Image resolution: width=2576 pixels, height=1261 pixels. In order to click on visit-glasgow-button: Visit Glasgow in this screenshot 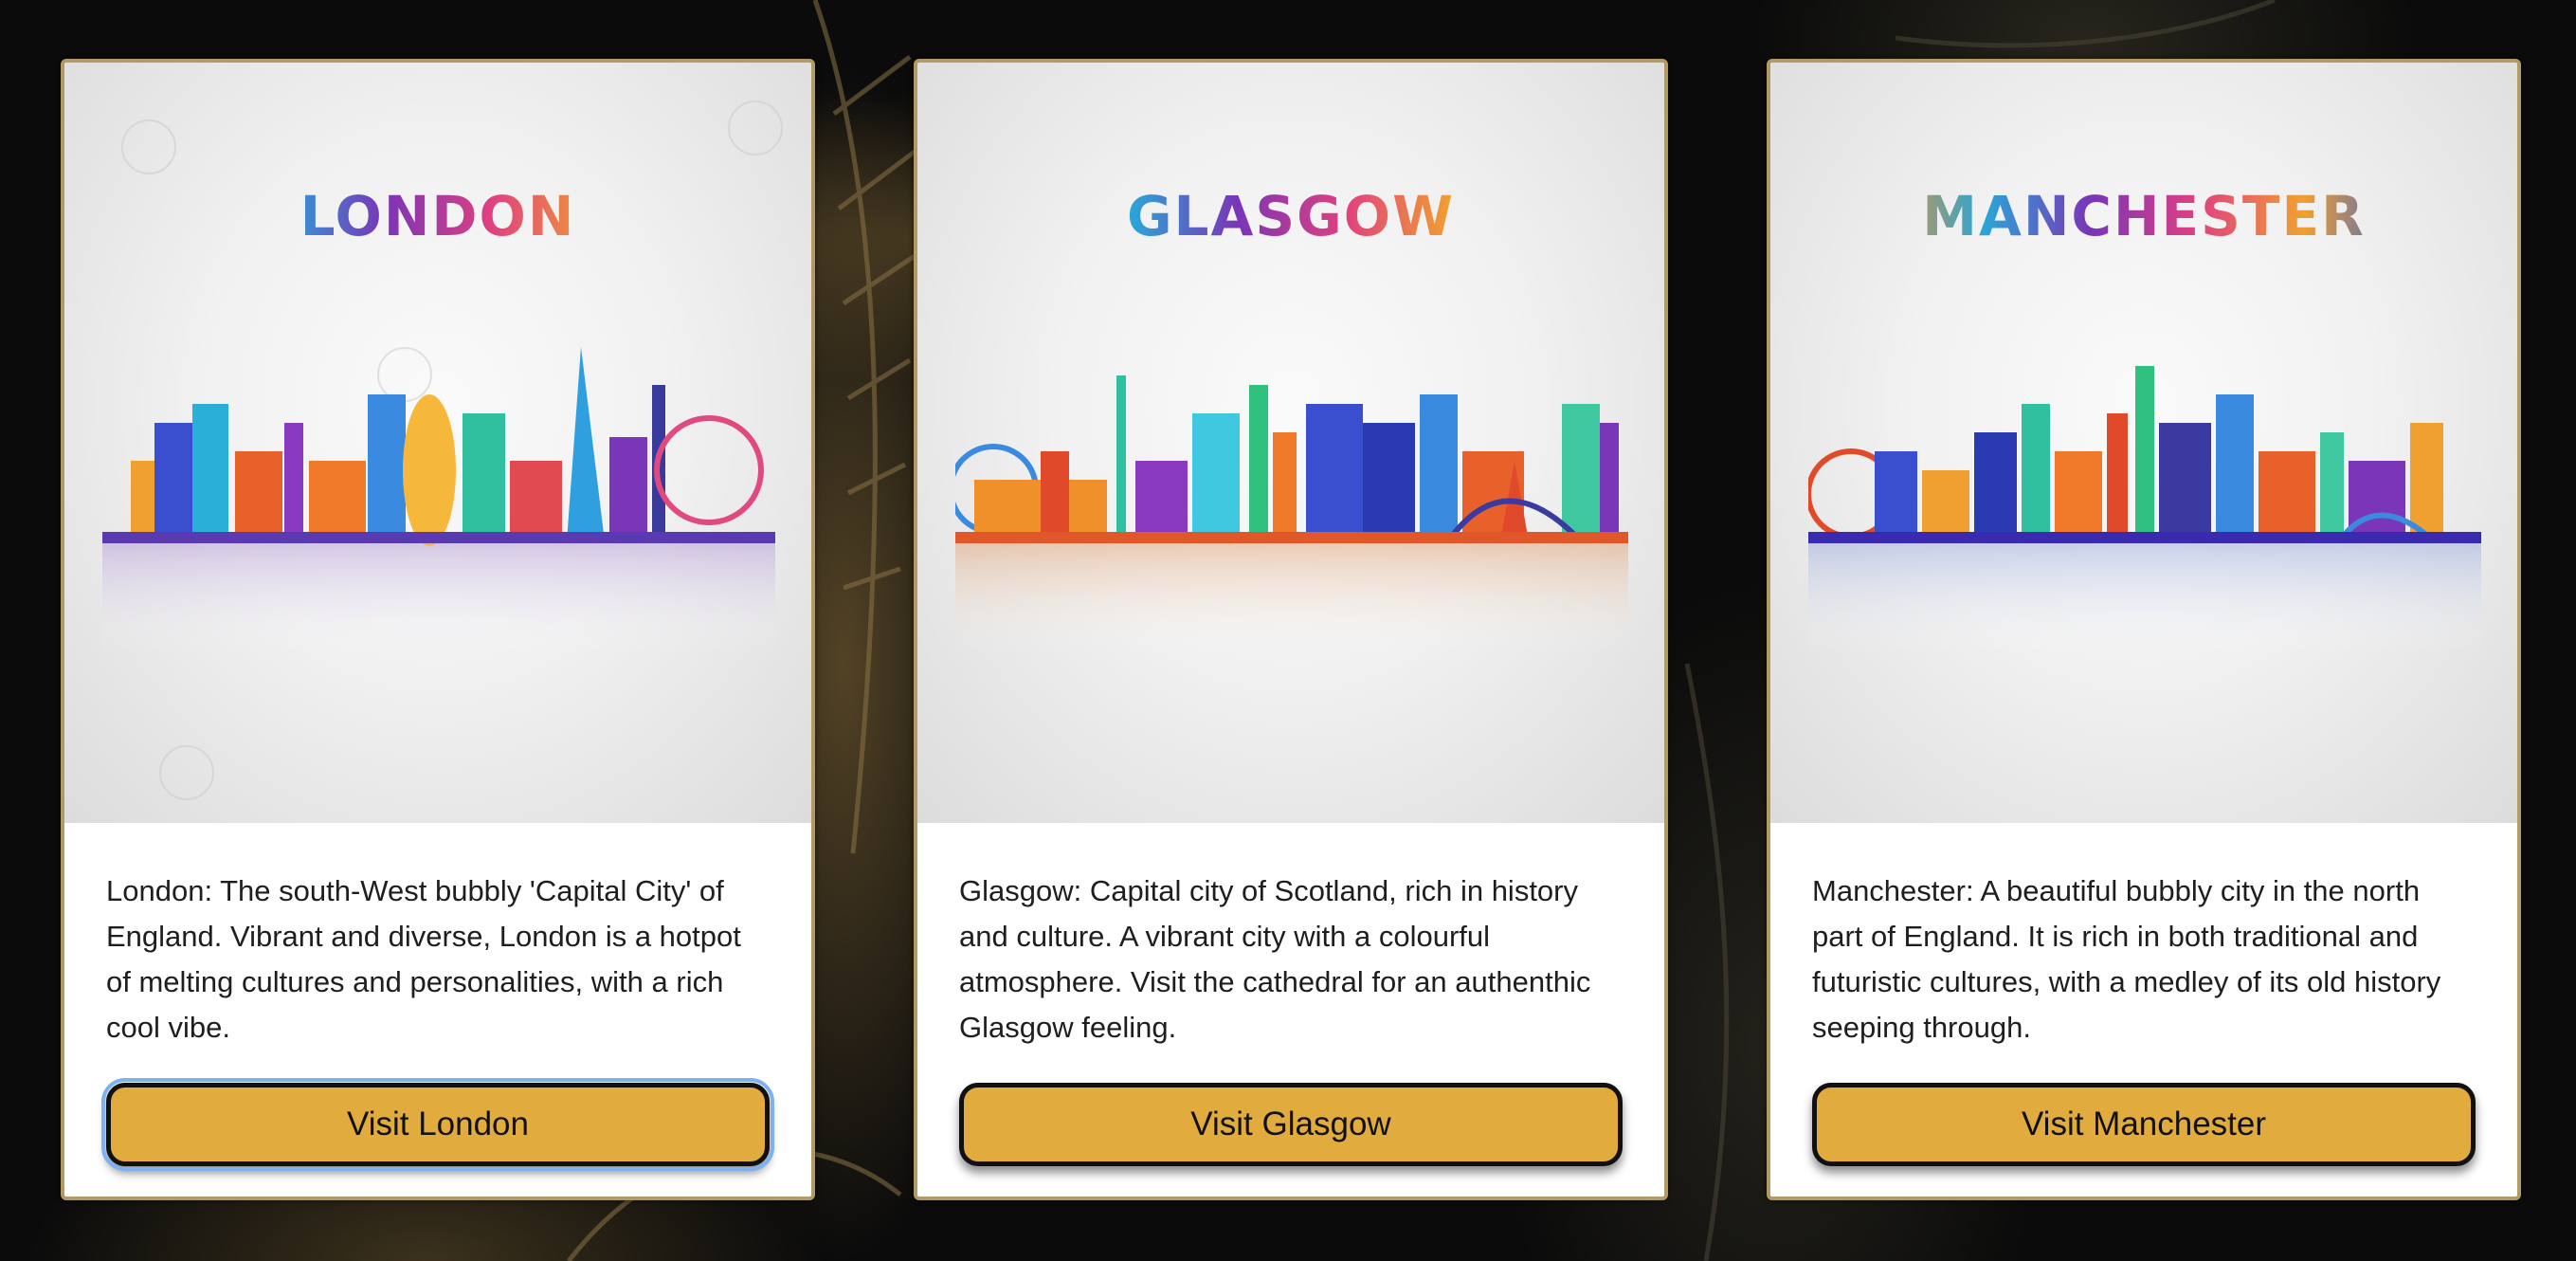, I will do `click(1291, 1125)`.